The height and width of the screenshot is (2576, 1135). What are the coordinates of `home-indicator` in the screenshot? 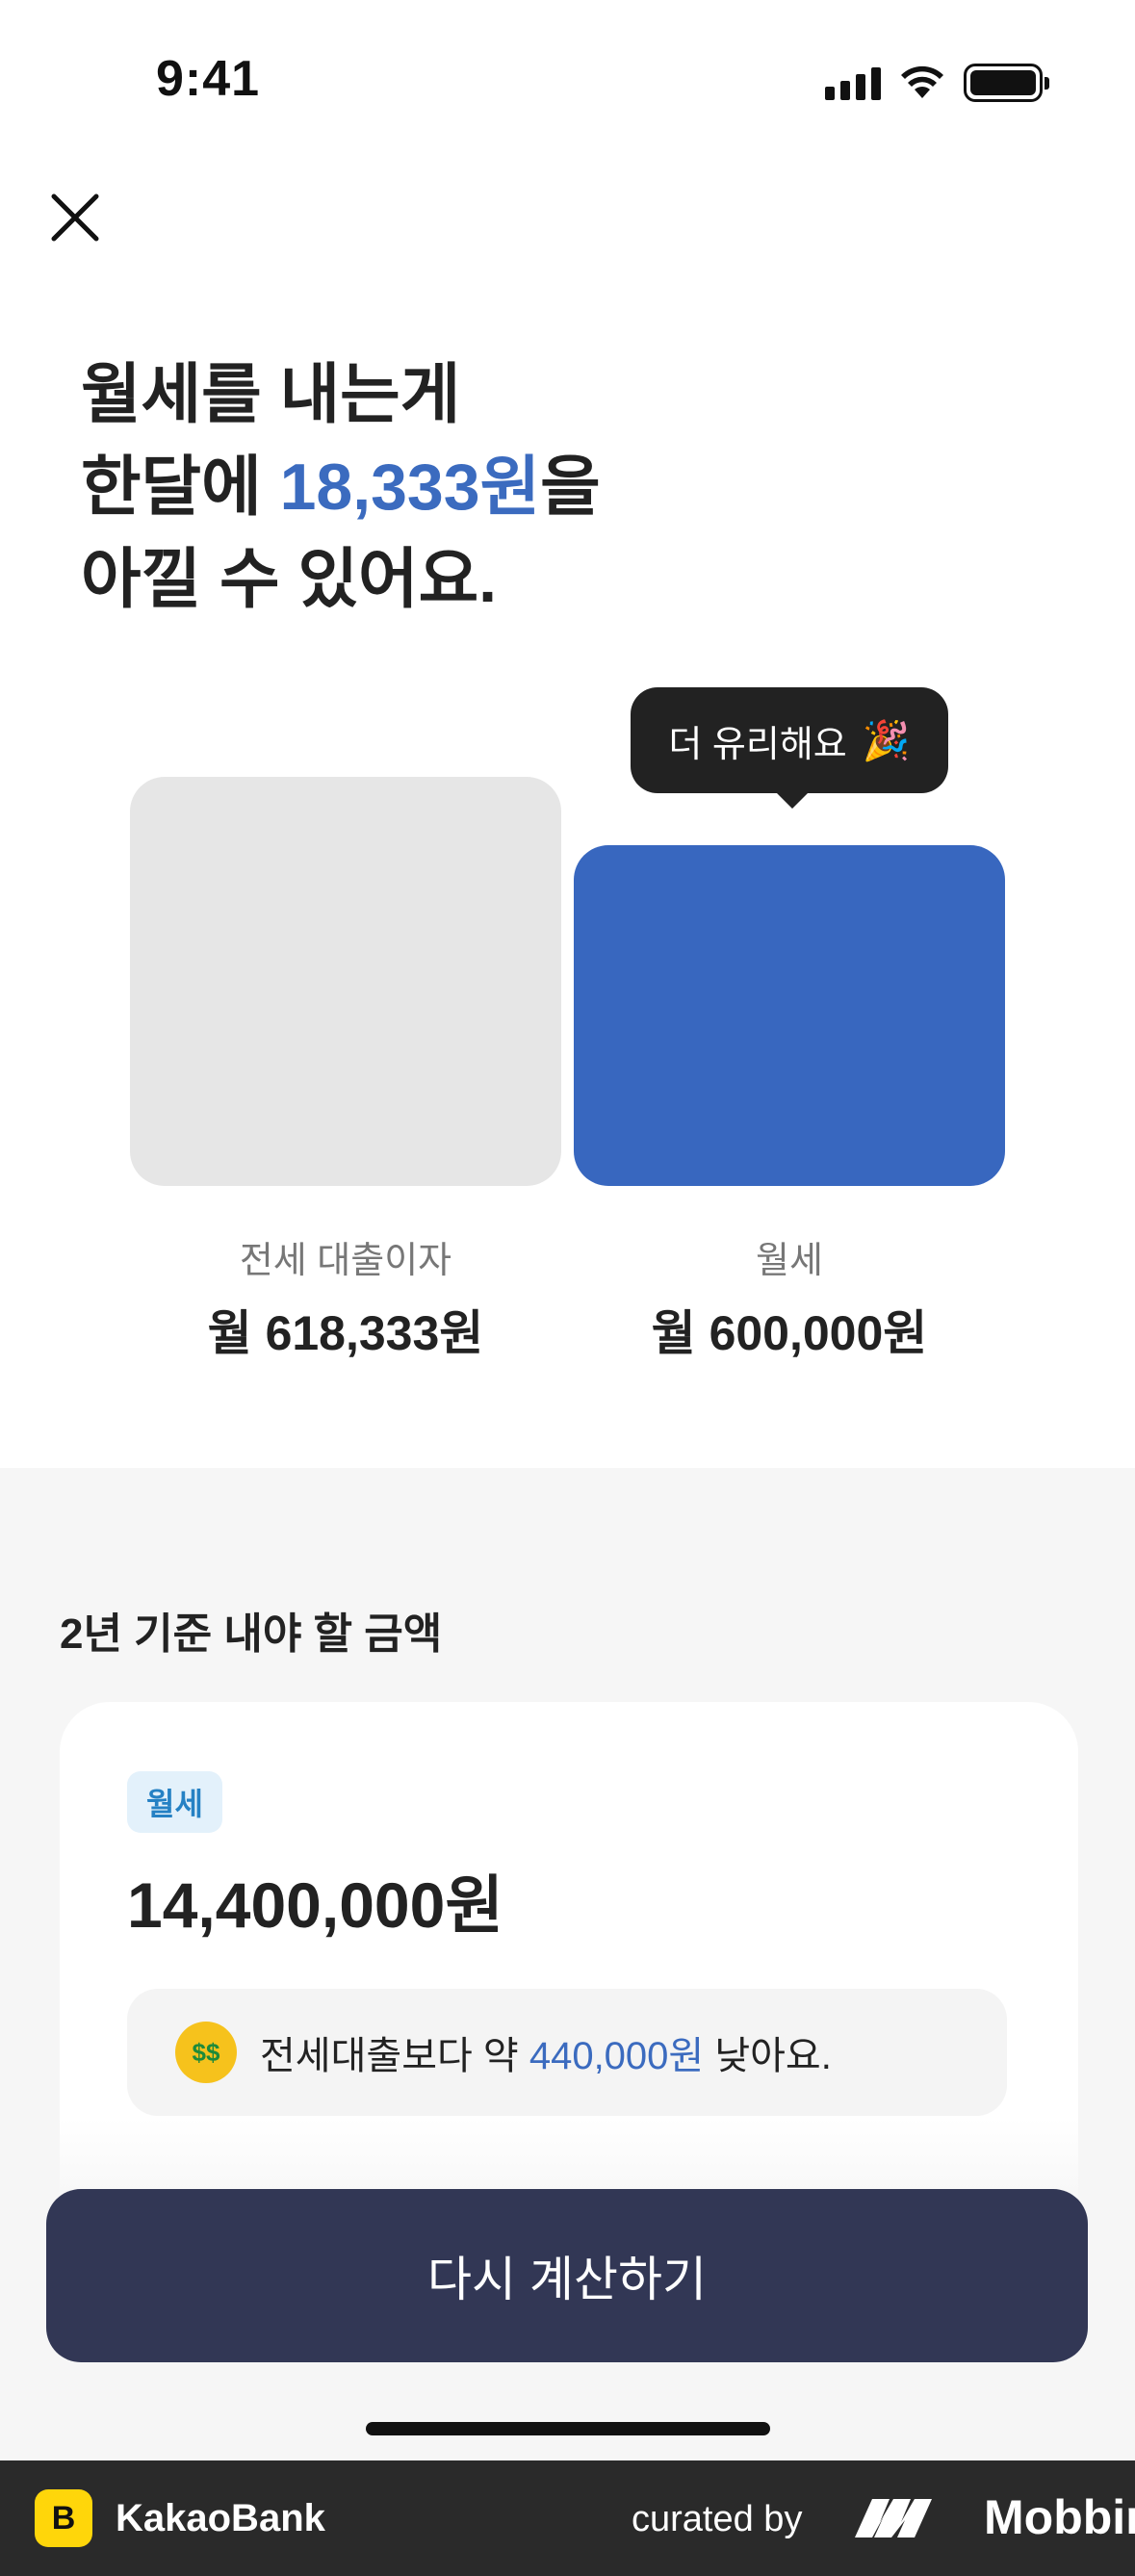 It's located at (568, 2428).